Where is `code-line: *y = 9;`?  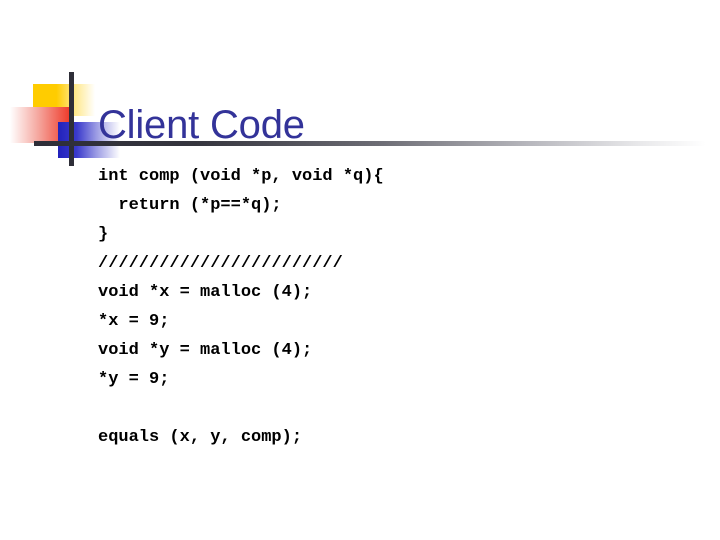
code-line: *y = 9; is located at coordinates (134, 379).